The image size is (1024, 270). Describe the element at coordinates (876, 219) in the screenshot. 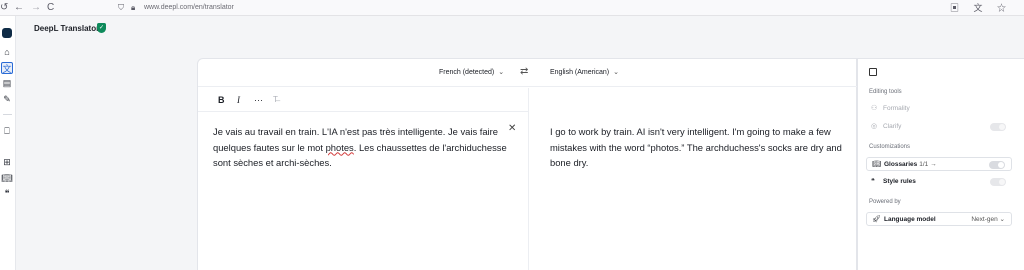

I see `rocket-icon: 🚀︎` at that location.